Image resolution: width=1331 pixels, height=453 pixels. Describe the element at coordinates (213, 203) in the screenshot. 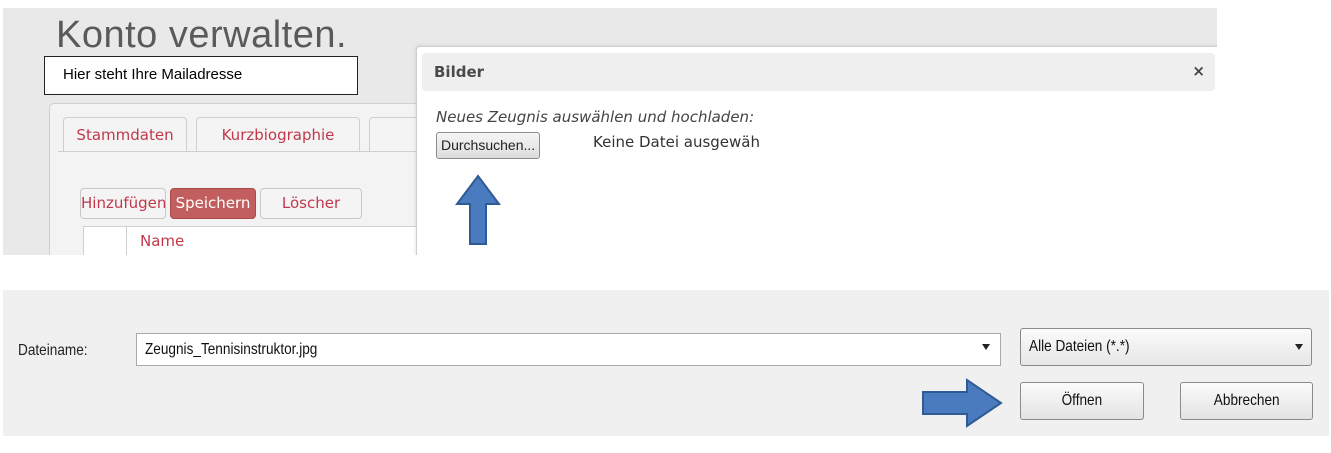

I see `save-button: Speichern` at that location.